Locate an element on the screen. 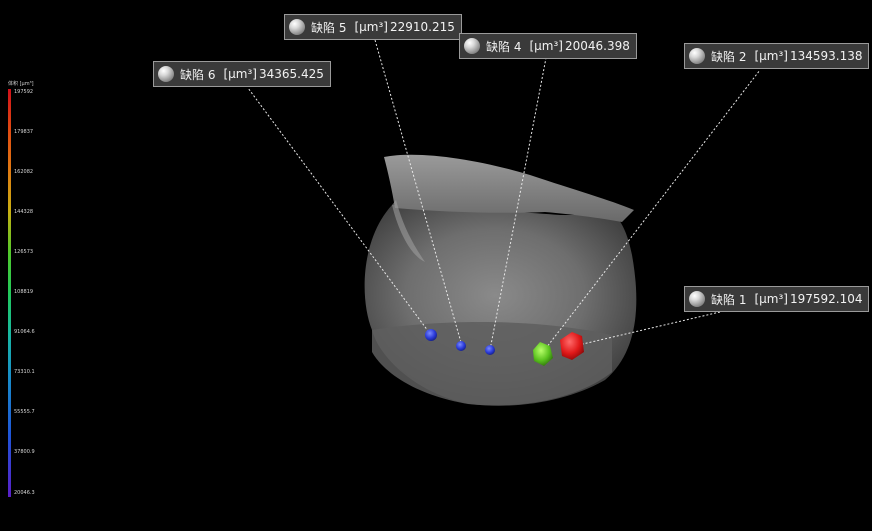  legend-title: 体积 [µm³] is located at coordinates (21, 84).